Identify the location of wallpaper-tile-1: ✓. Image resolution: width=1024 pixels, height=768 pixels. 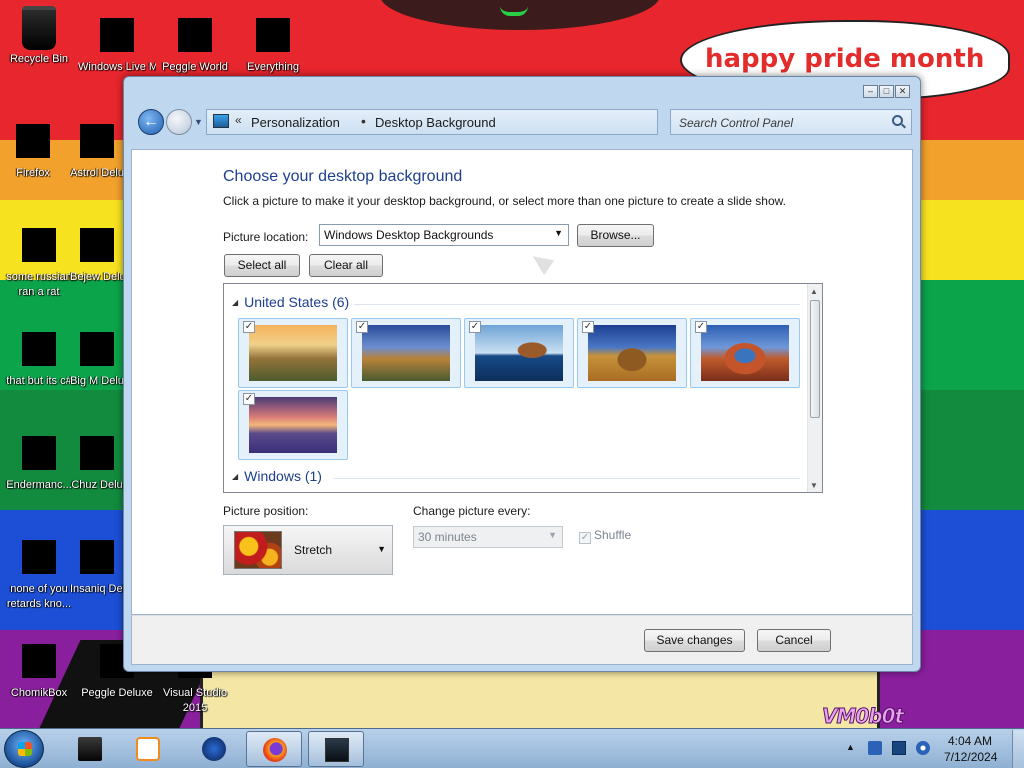
(293, 353).